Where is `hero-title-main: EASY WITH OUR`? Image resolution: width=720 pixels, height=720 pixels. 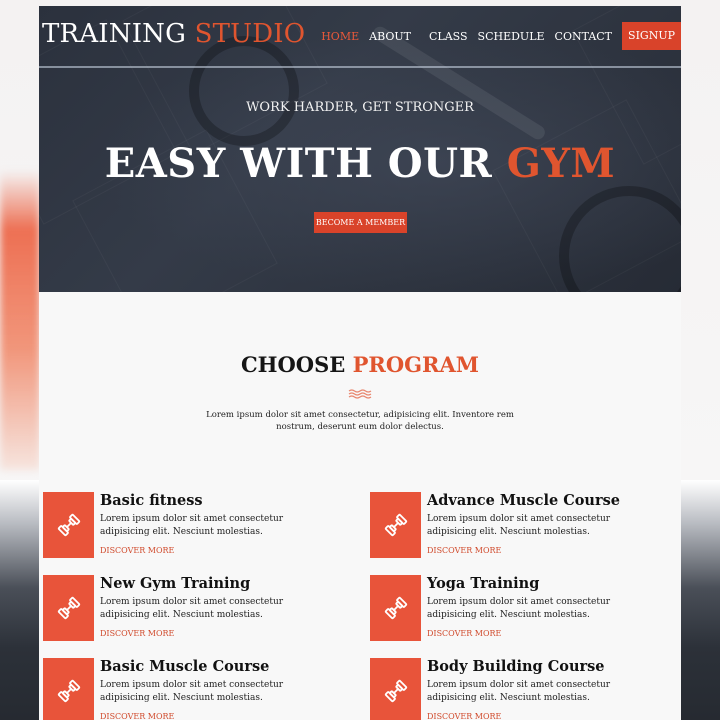
hero-title-main: EASY WITH OUR is located at coordinates (298, 163).